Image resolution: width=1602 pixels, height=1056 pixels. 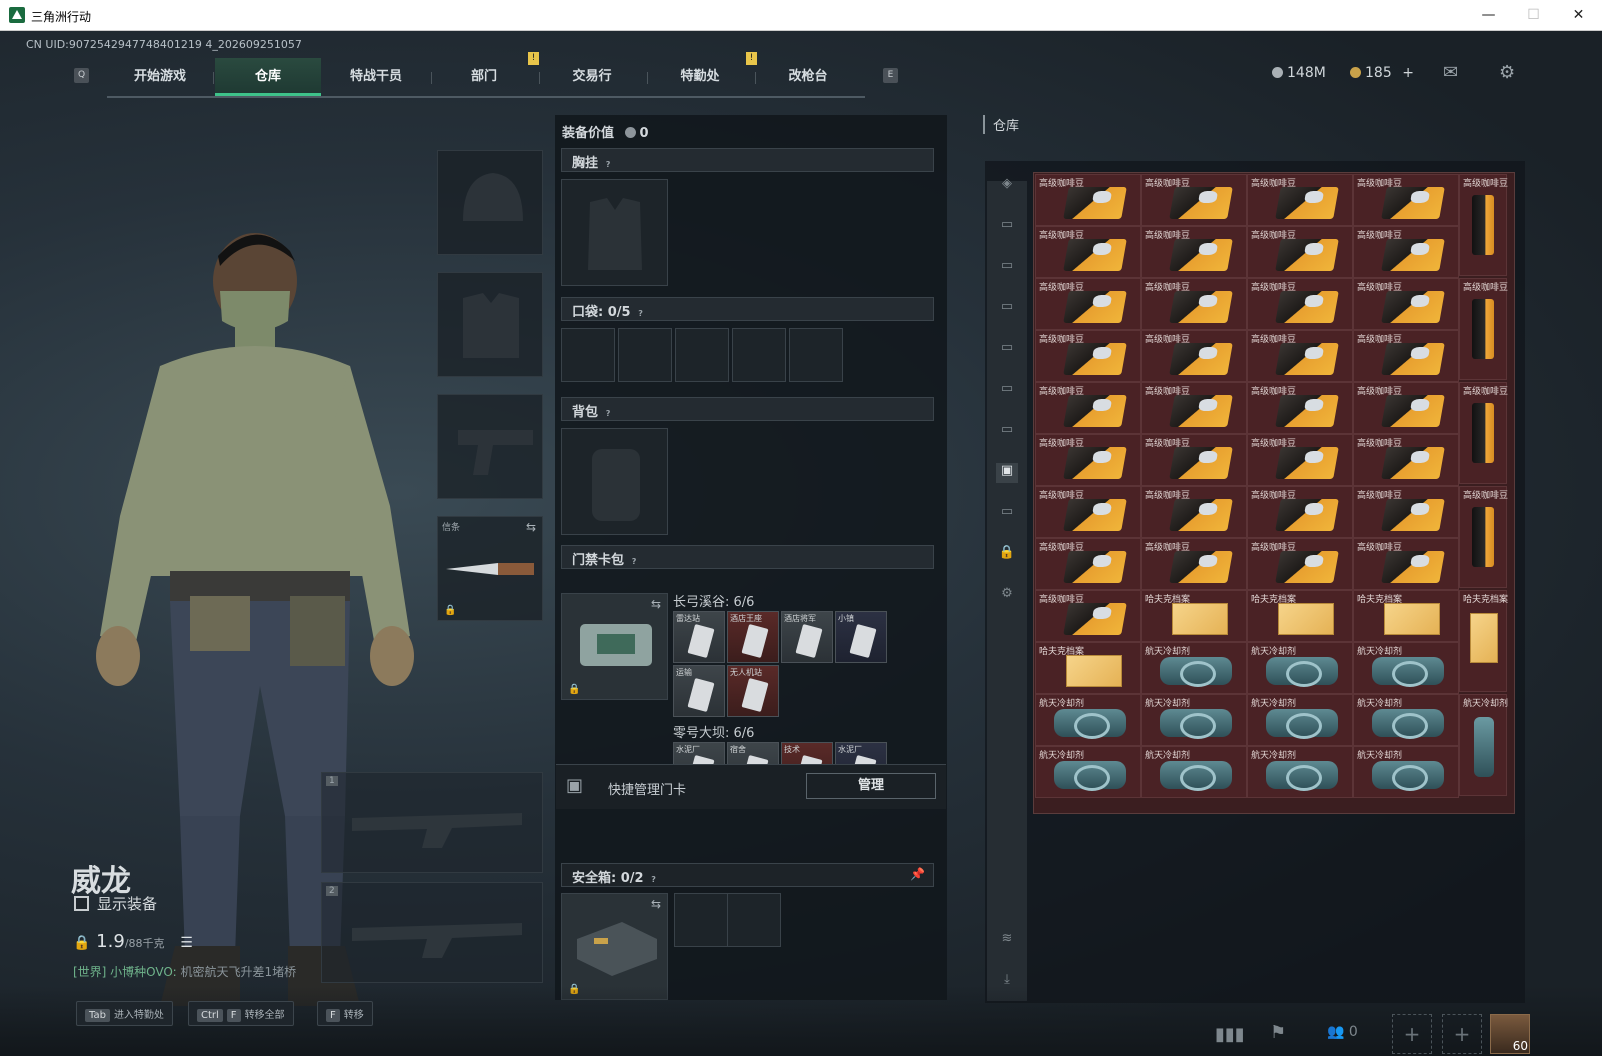 I want to click on pin-icon: 📌, so click(x=917, y=874).